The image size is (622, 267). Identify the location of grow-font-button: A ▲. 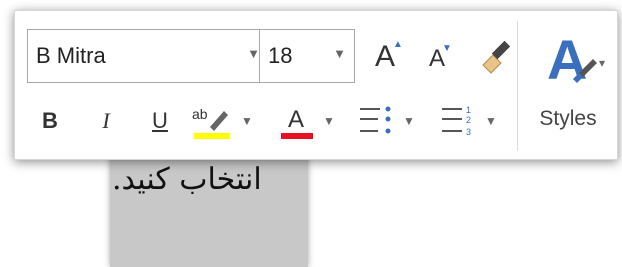
(385, 57).